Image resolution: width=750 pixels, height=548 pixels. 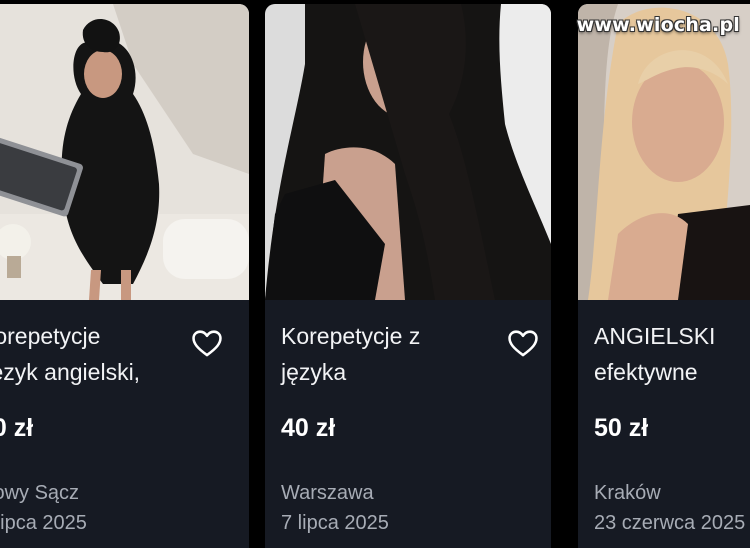 What do you see at coordinates (94, 354) in the screenshot?
I see `listing-title: Korepetycje Język angielski,` at bounding box center [94, 354].